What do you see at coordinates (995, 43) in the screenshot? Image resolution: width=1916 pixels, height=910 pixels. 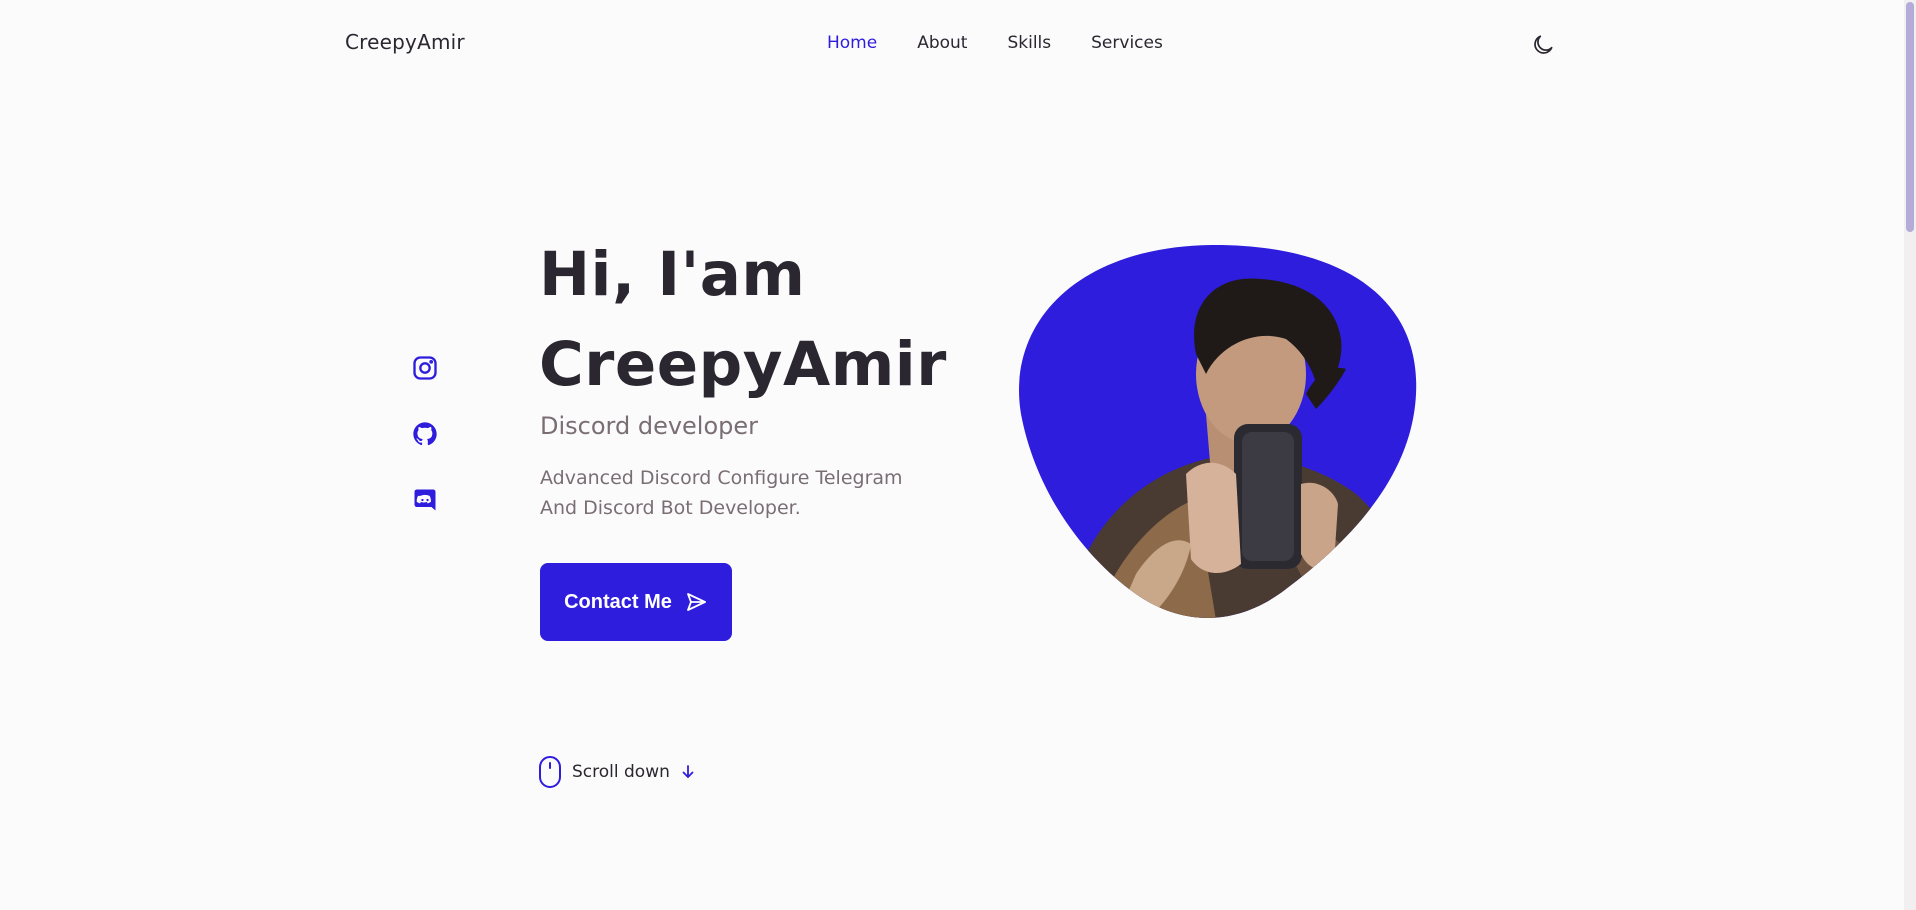 I see `main-nav: Home About Skills Services` at bounding box center [995, 43].